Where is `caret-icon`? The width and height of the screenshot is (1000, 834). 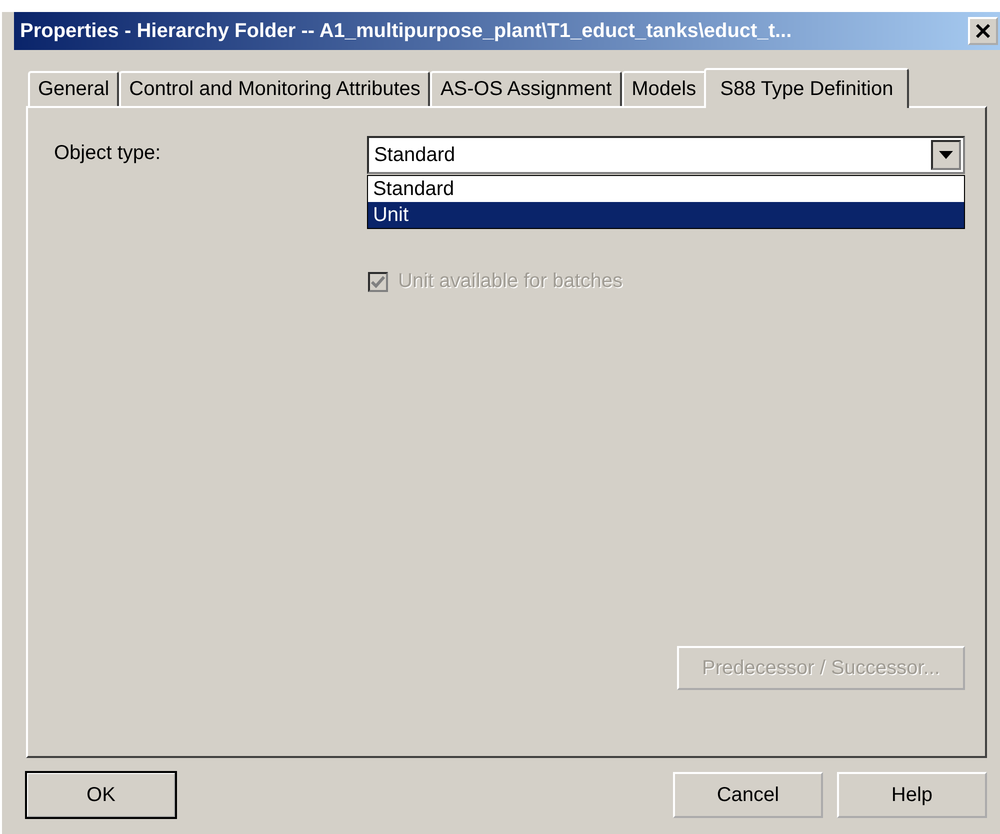
caret-icon is located at coordinates (946, 155).